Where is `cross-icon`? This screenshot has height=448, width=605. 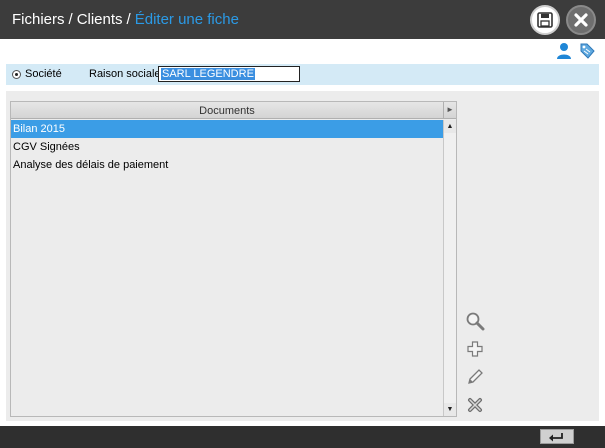
cross-icon is located at coordinates (475, 405).